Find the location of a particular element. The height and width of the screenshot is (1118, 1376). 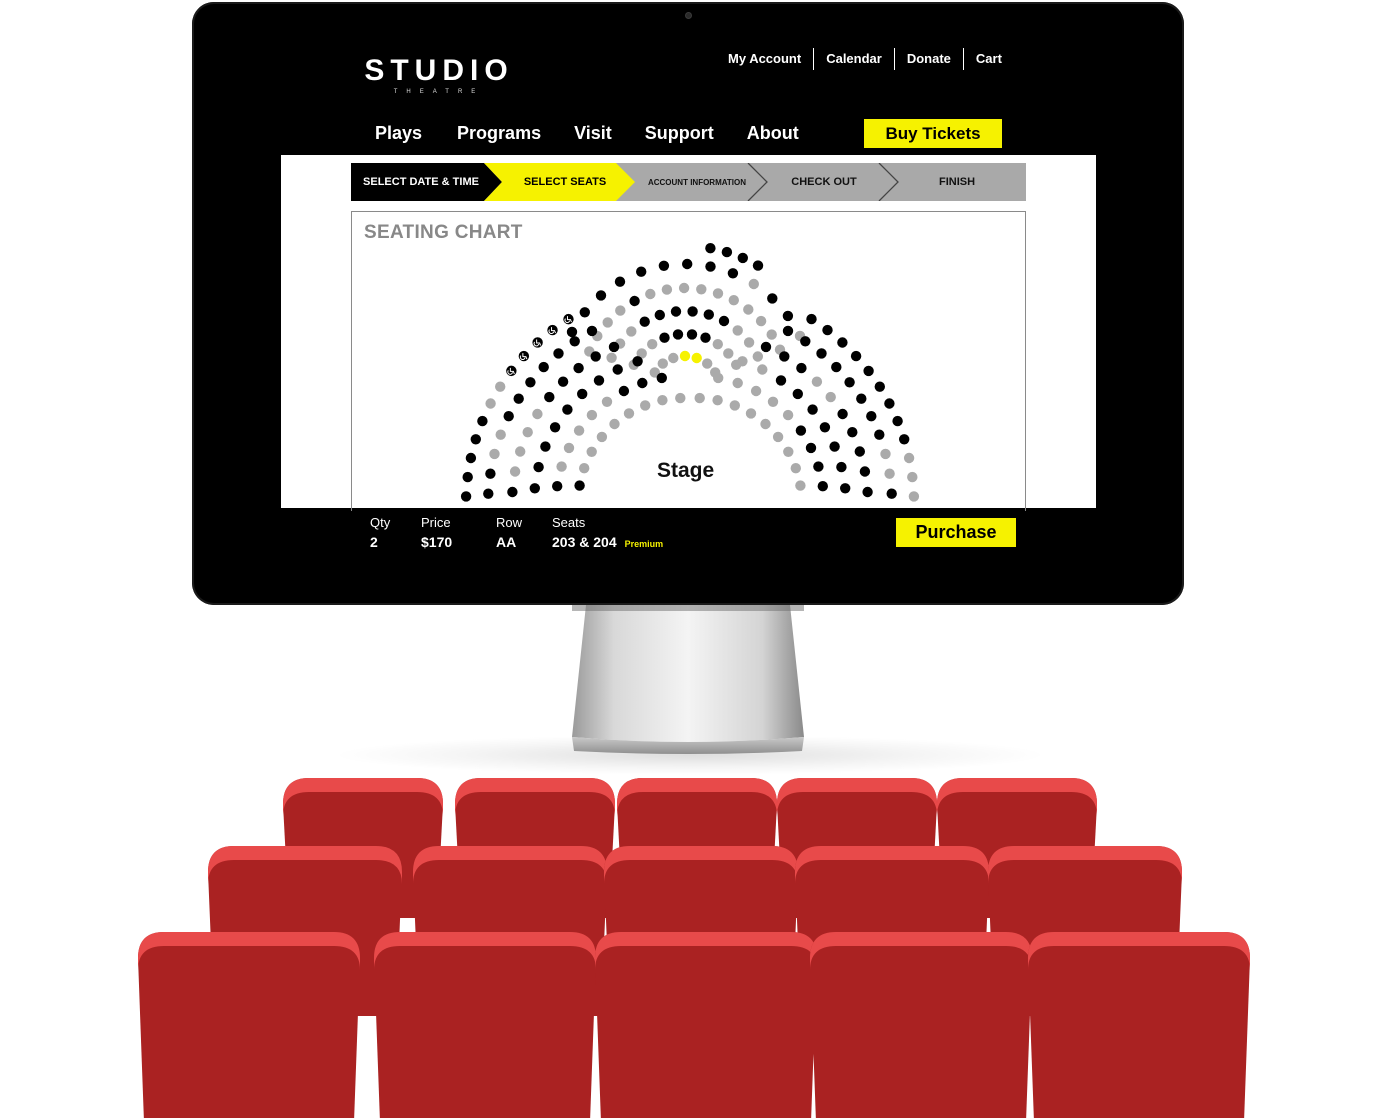

step-check-out: CHECK OUT is located at coordinates (824, 182).